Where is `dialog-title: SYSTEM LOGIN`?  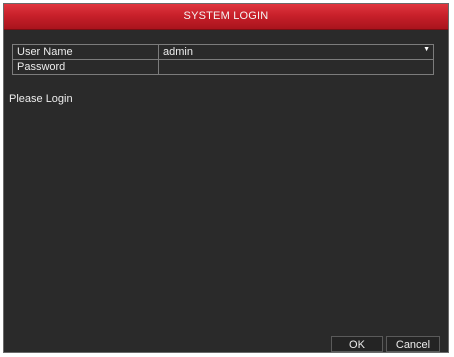
dialog-title: SYSTEM LOGIN is located at coordinates (226, 16).